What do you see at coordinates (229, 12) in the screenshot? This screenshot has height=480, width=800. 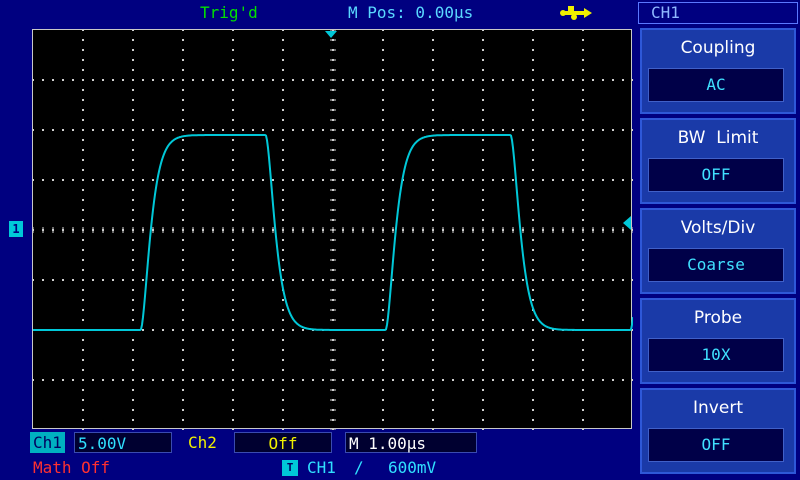 I see `trigger-status: Trig'd` at bounding box center [229, 12].